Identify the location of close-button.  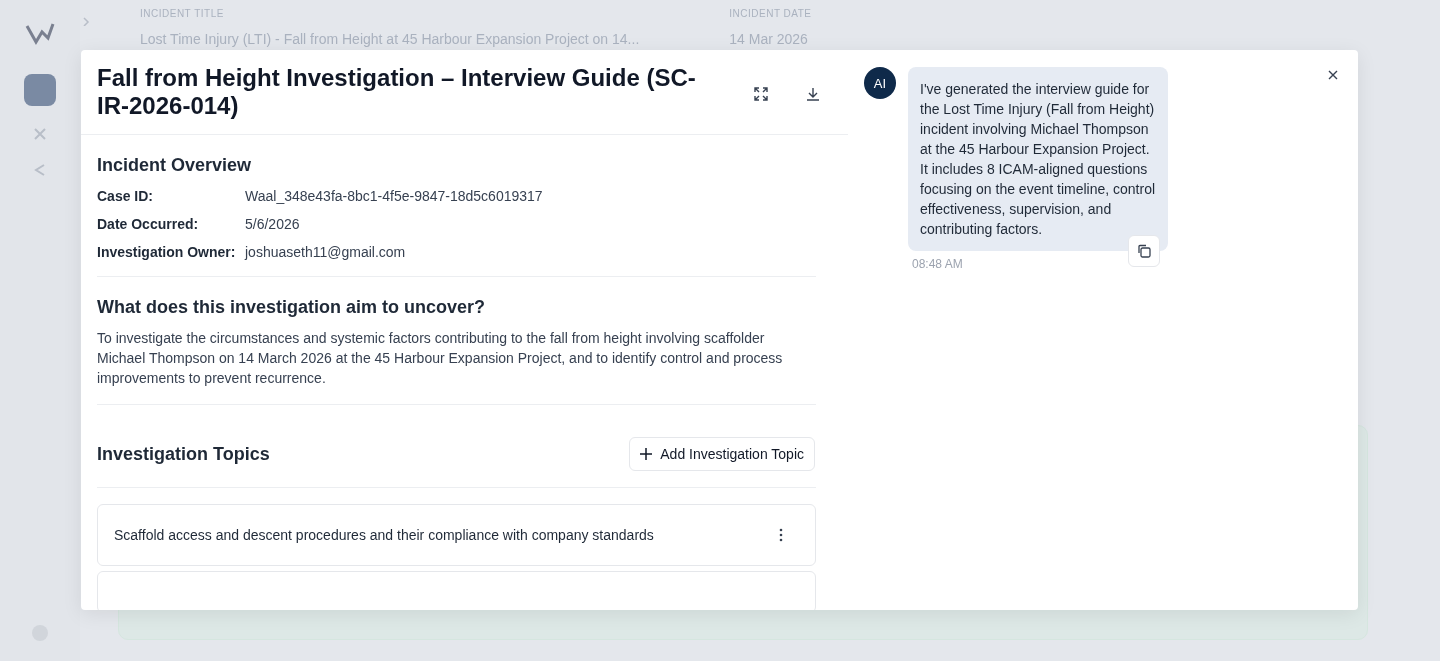
(1333, 75).